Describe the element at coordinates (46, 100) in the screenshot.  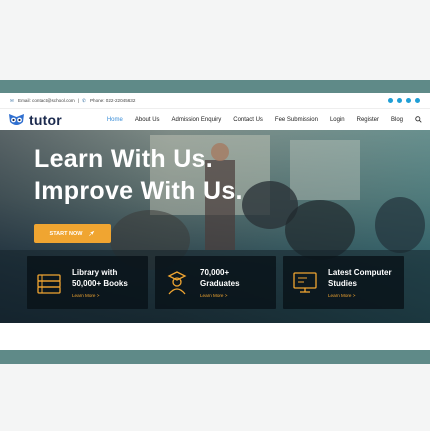
I see `email-text: Email: contact@school.com` at that location.